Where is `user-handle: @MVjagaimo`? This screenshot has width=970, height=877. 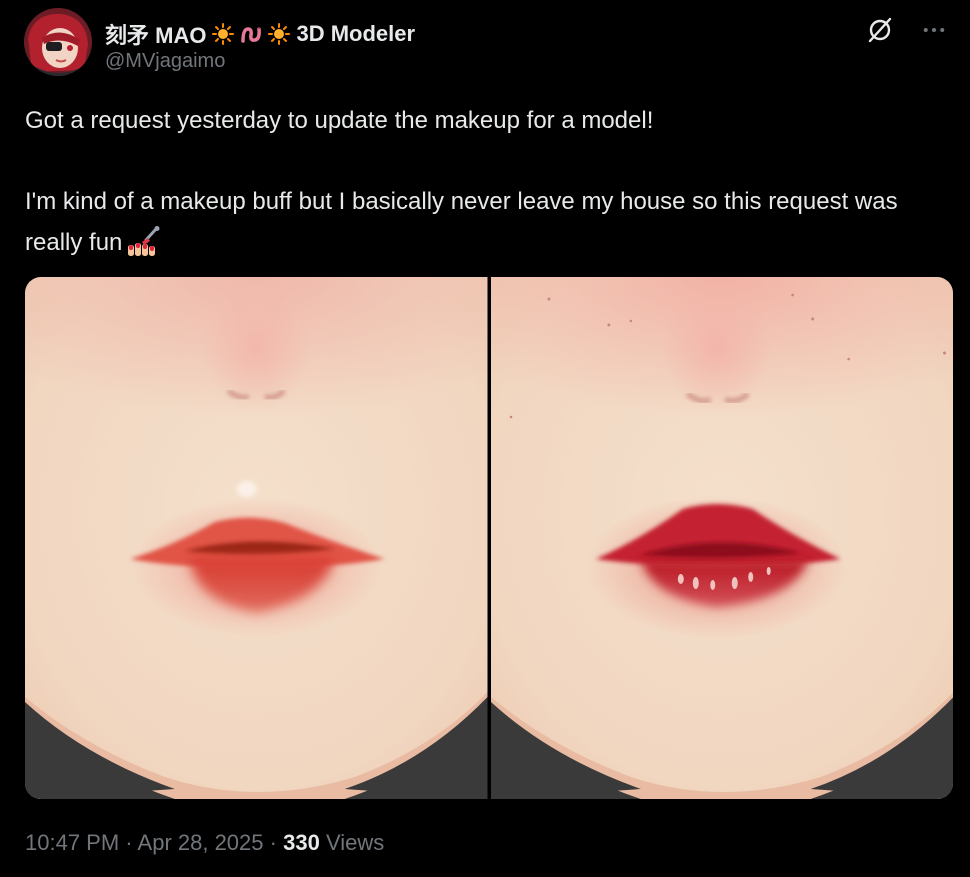
user-handle: @MVjagaimo is located at coordinates (165, 61).